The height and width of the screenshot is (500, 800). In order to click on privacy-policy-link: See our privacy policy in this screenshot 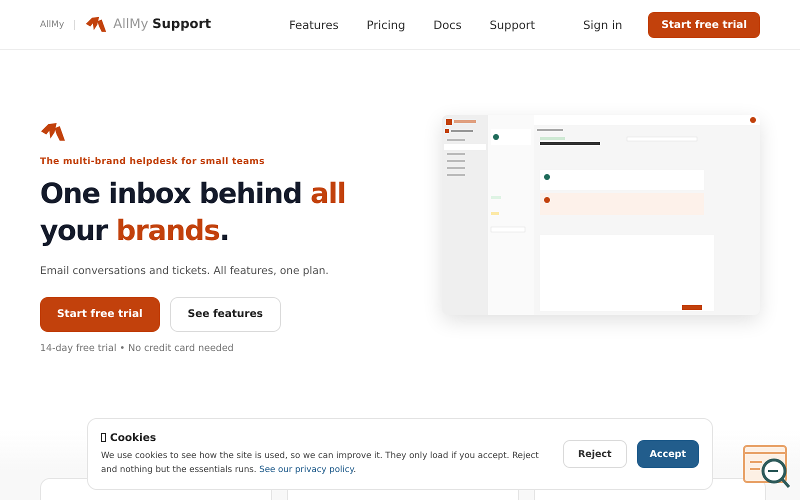, I will do `click(306, 469)`.